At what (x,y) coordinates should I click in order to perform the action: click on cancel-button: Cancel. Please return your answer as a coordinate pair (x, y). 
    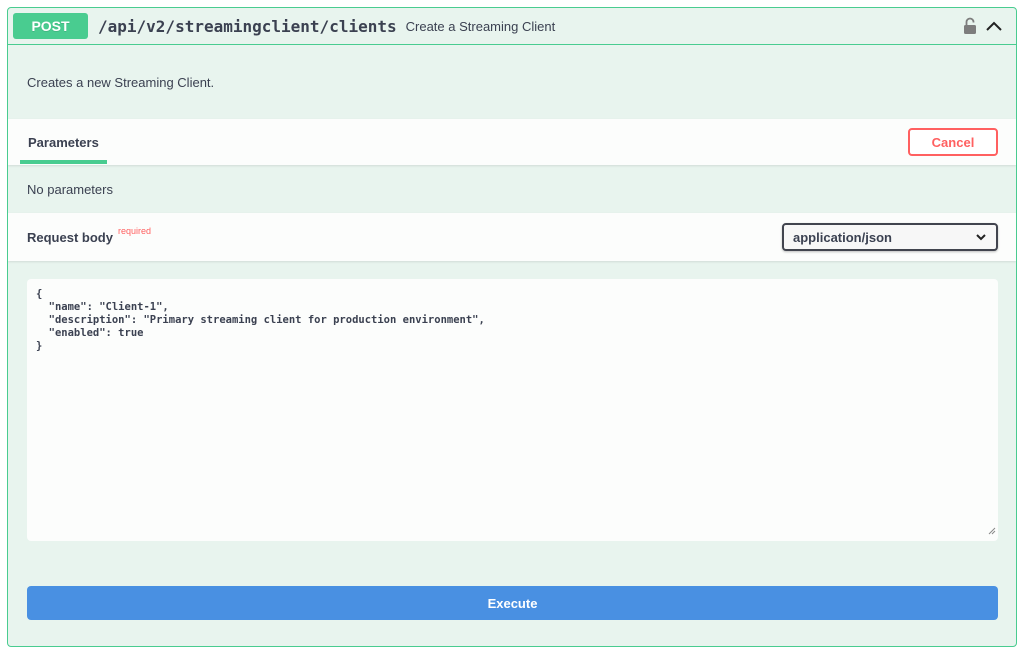
    Looking at the image, I should click on (953, 142).